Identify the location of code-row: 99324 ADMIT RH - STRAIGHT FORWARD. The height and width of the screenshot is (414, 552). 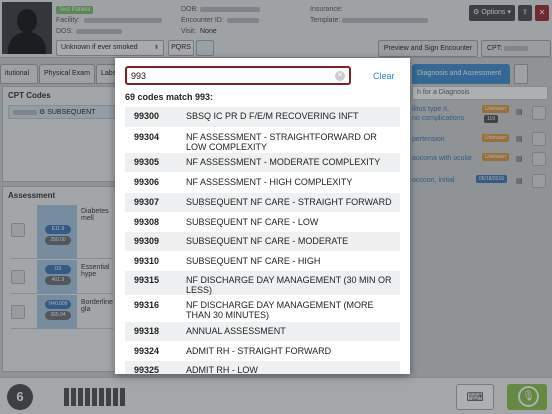
(262, 351).